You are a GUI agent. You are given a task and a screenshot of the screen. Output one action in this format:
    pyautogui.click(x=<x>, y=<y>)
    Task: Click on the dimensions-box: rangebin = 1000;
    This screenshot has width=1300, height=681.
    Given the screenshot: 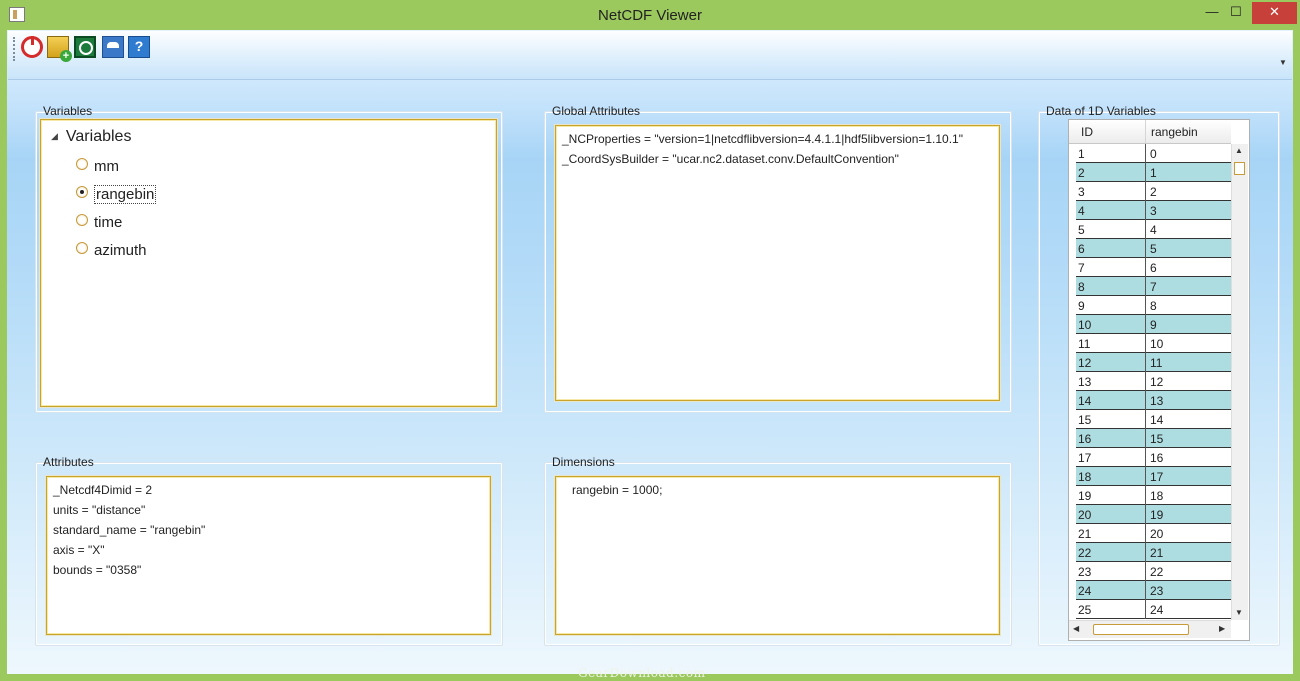 What is the action you would take?
    pyautogui.click(x=777, y=555)
    